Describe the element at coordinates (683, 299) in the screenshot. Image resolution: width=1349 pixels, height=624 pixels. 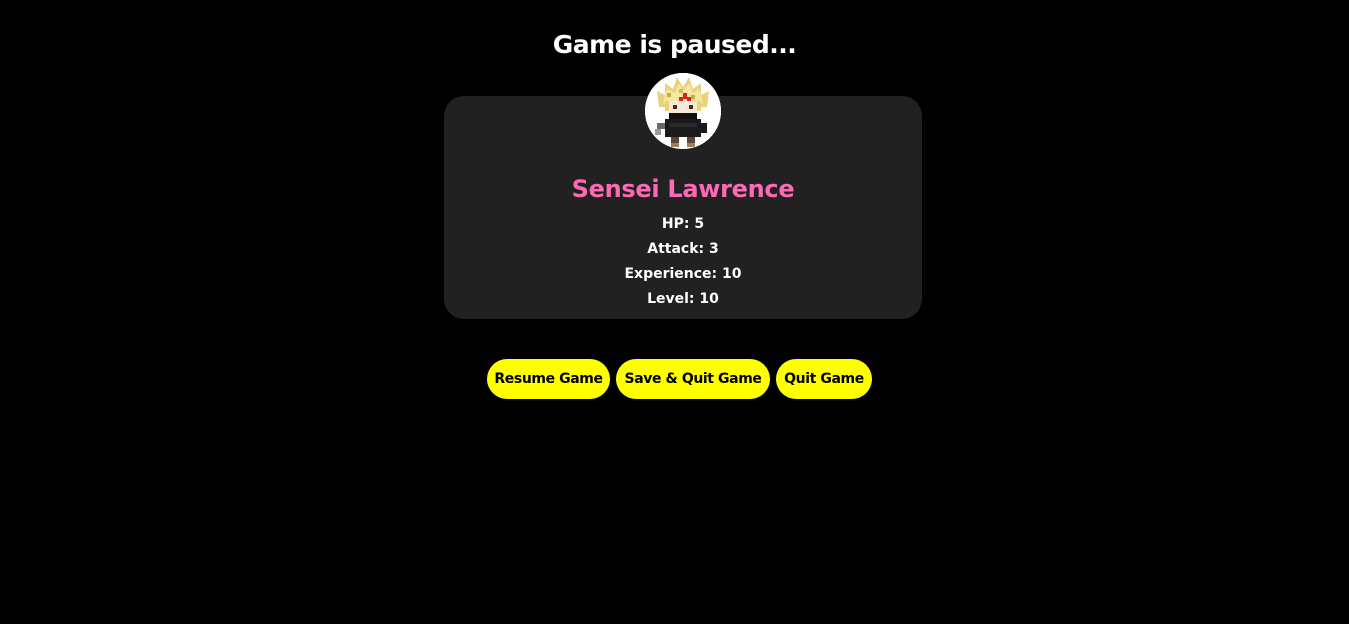
I see `stat-level: Level: 10` at that location.